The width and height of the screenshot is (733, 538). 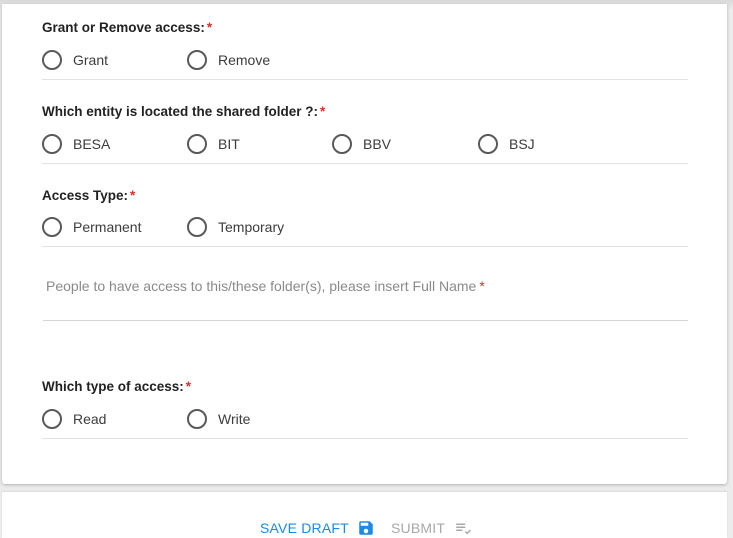 I want to click on question-grant-remove: Grant or Remove access: * Grant Remove, so click(x=365, y=42).